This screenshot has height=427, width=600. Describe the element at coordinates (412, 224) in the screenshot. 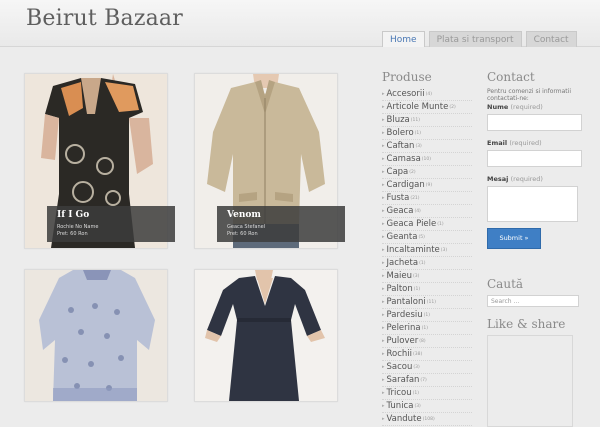

I see `category-name: Geaca Piele` at that location.